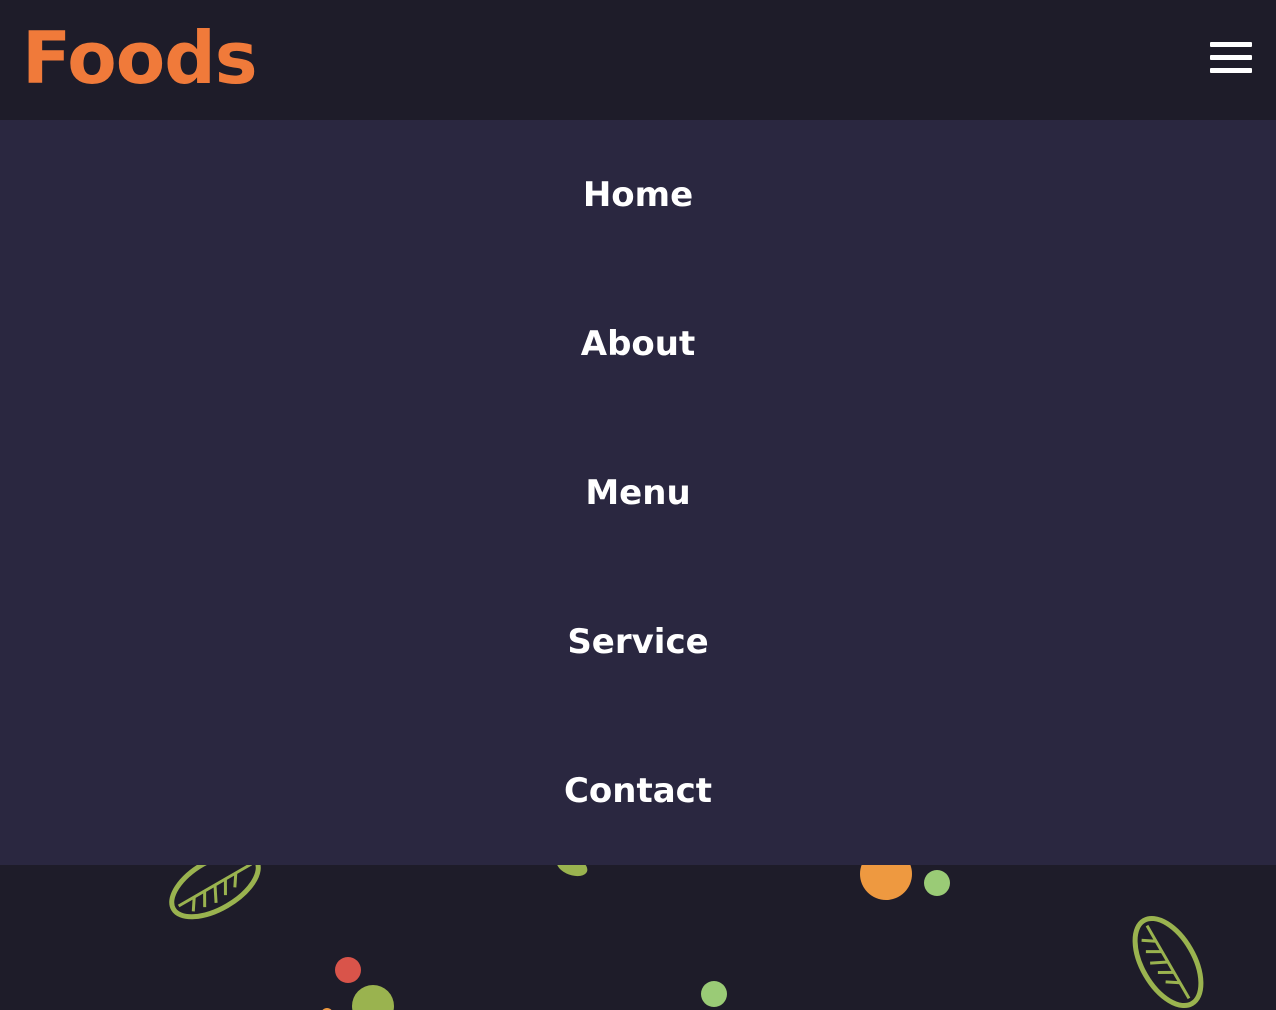 This screenshot has width=1276, height=1010. I want to click on red-dot, so click(348, 970).